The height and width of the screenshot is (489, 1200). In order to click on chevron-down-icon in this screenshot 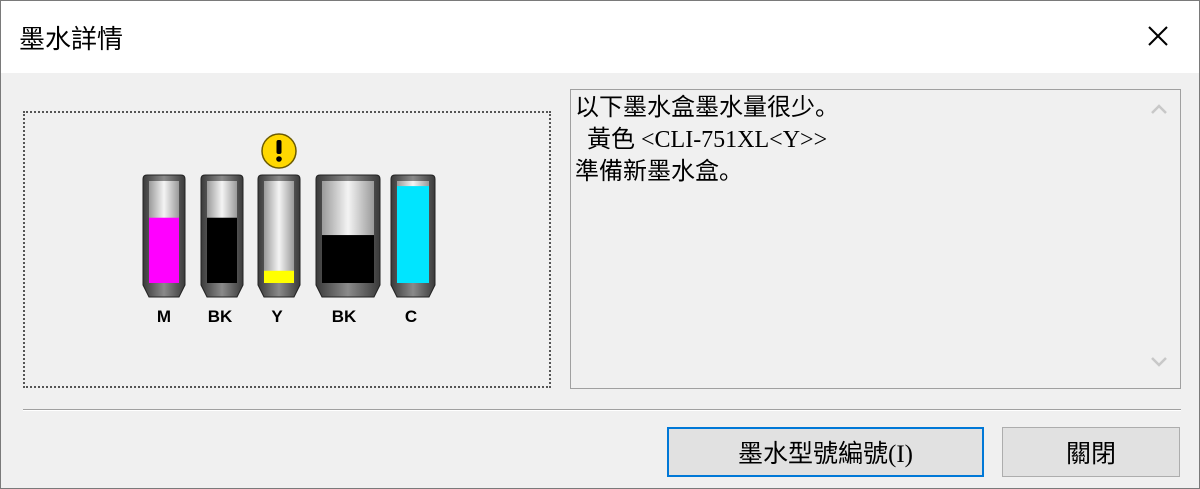, I will do `click(1159, 362)`.